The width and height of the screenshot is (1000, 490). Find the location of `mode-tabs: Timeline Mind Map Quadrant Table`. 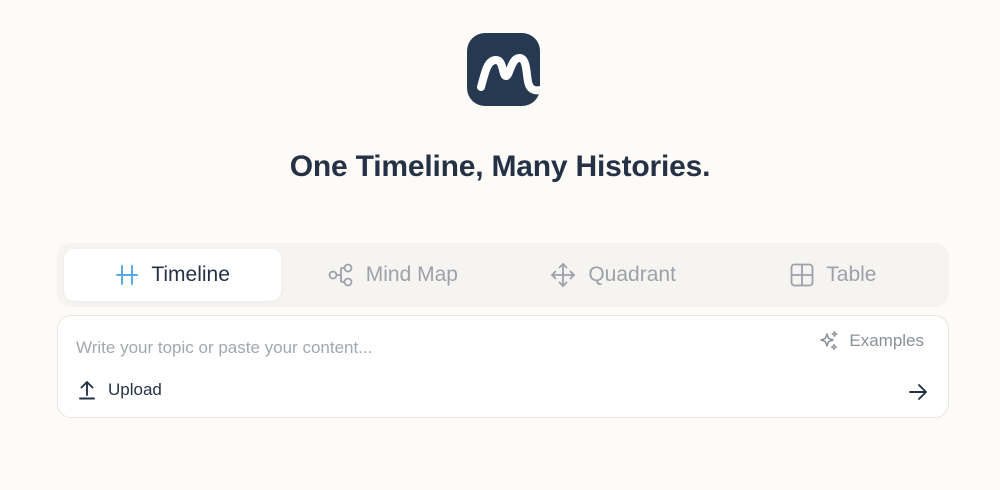

mode-tabs: Timeline Mind Map Quadrant Table is located at coordinates (503, 275).